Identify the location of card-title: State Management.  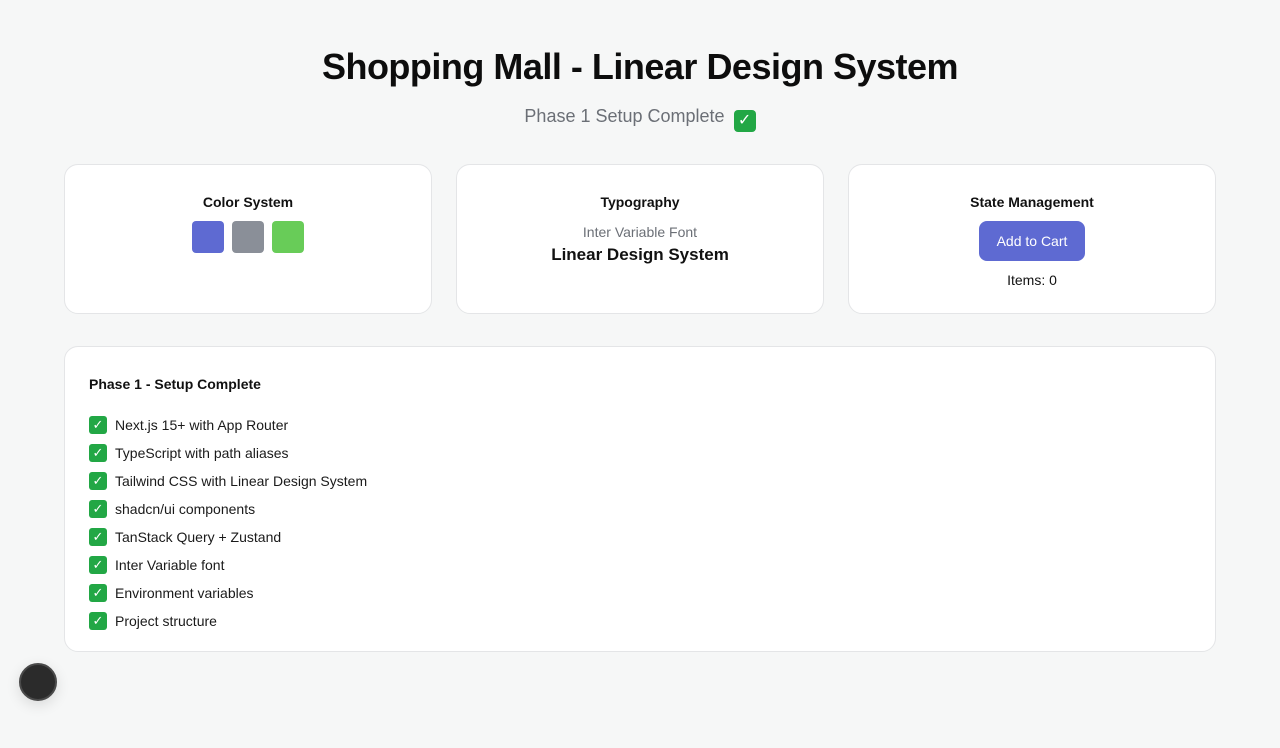
(1032, 202).